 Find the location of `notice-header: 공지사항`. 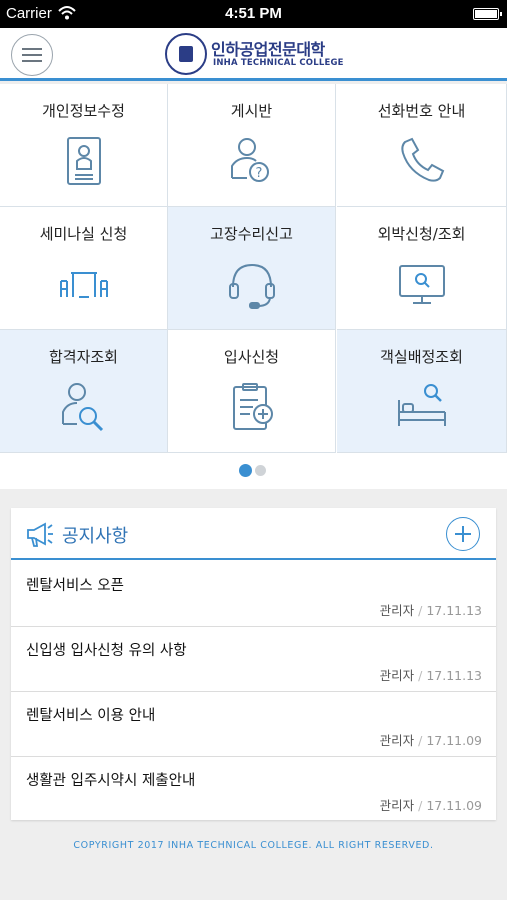

notice-header: 공지사항 is located at coordinates (253, 534).